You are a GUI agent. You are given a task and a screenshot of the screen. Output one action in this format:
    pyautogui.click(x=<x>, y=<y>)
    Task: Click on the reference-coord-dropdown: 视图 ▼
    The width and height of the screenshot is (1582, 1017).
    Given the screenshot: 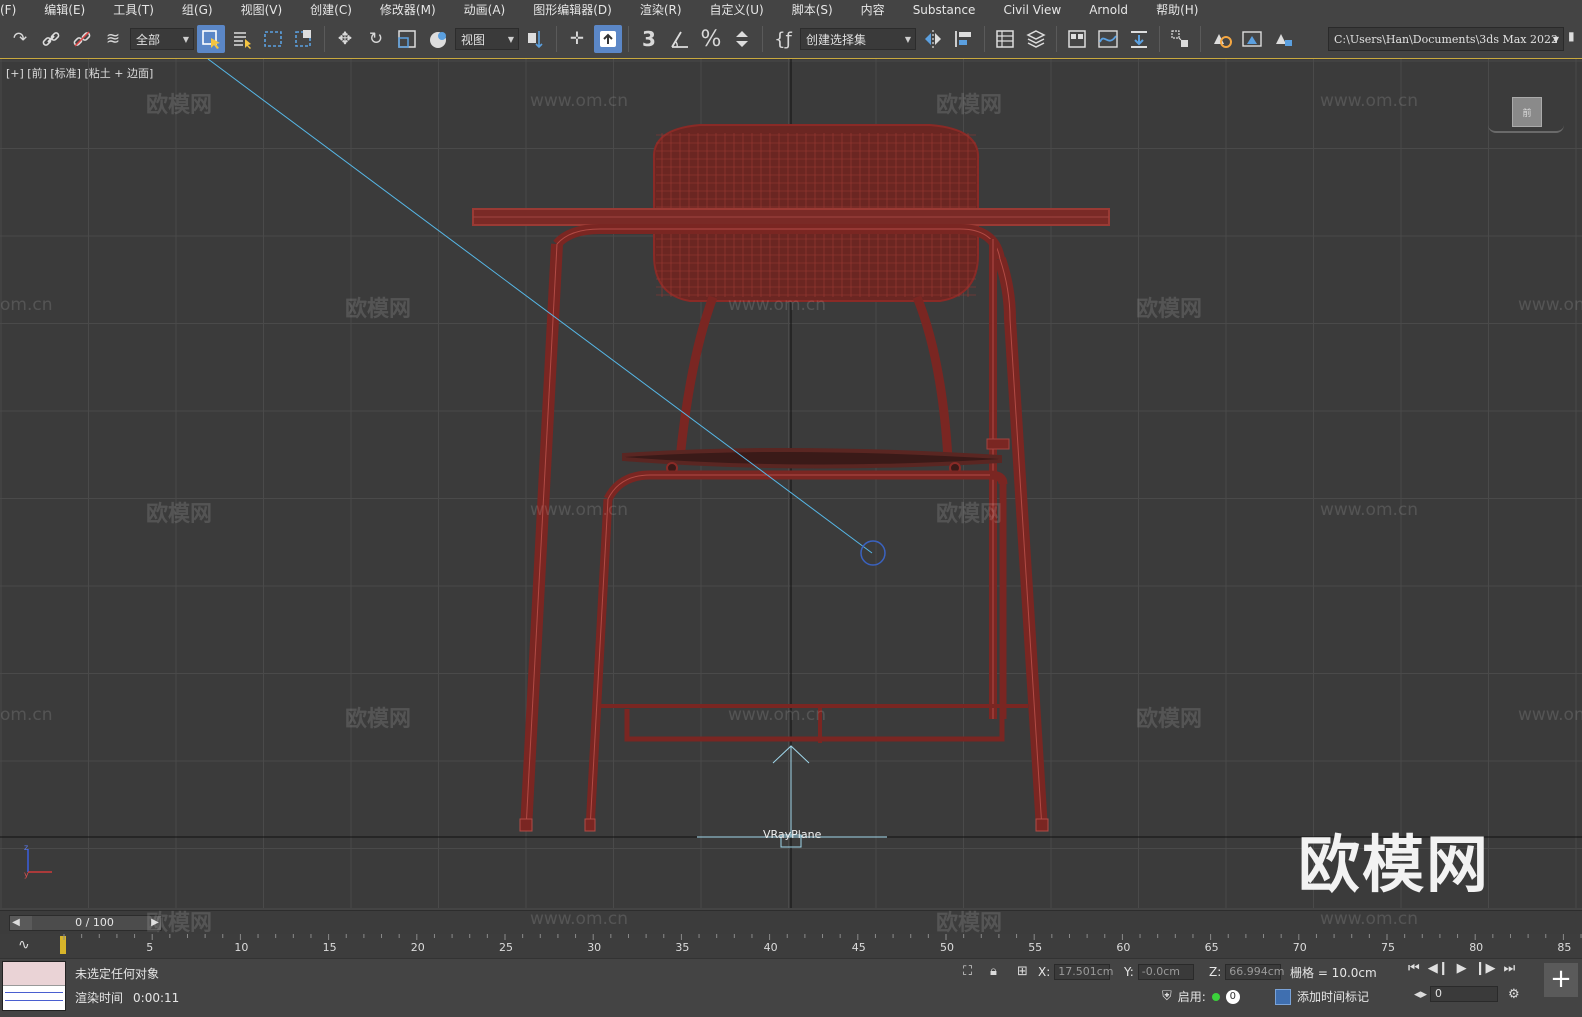 What is the action you would take?
    pyautogui.click(x=487, y=39)
    